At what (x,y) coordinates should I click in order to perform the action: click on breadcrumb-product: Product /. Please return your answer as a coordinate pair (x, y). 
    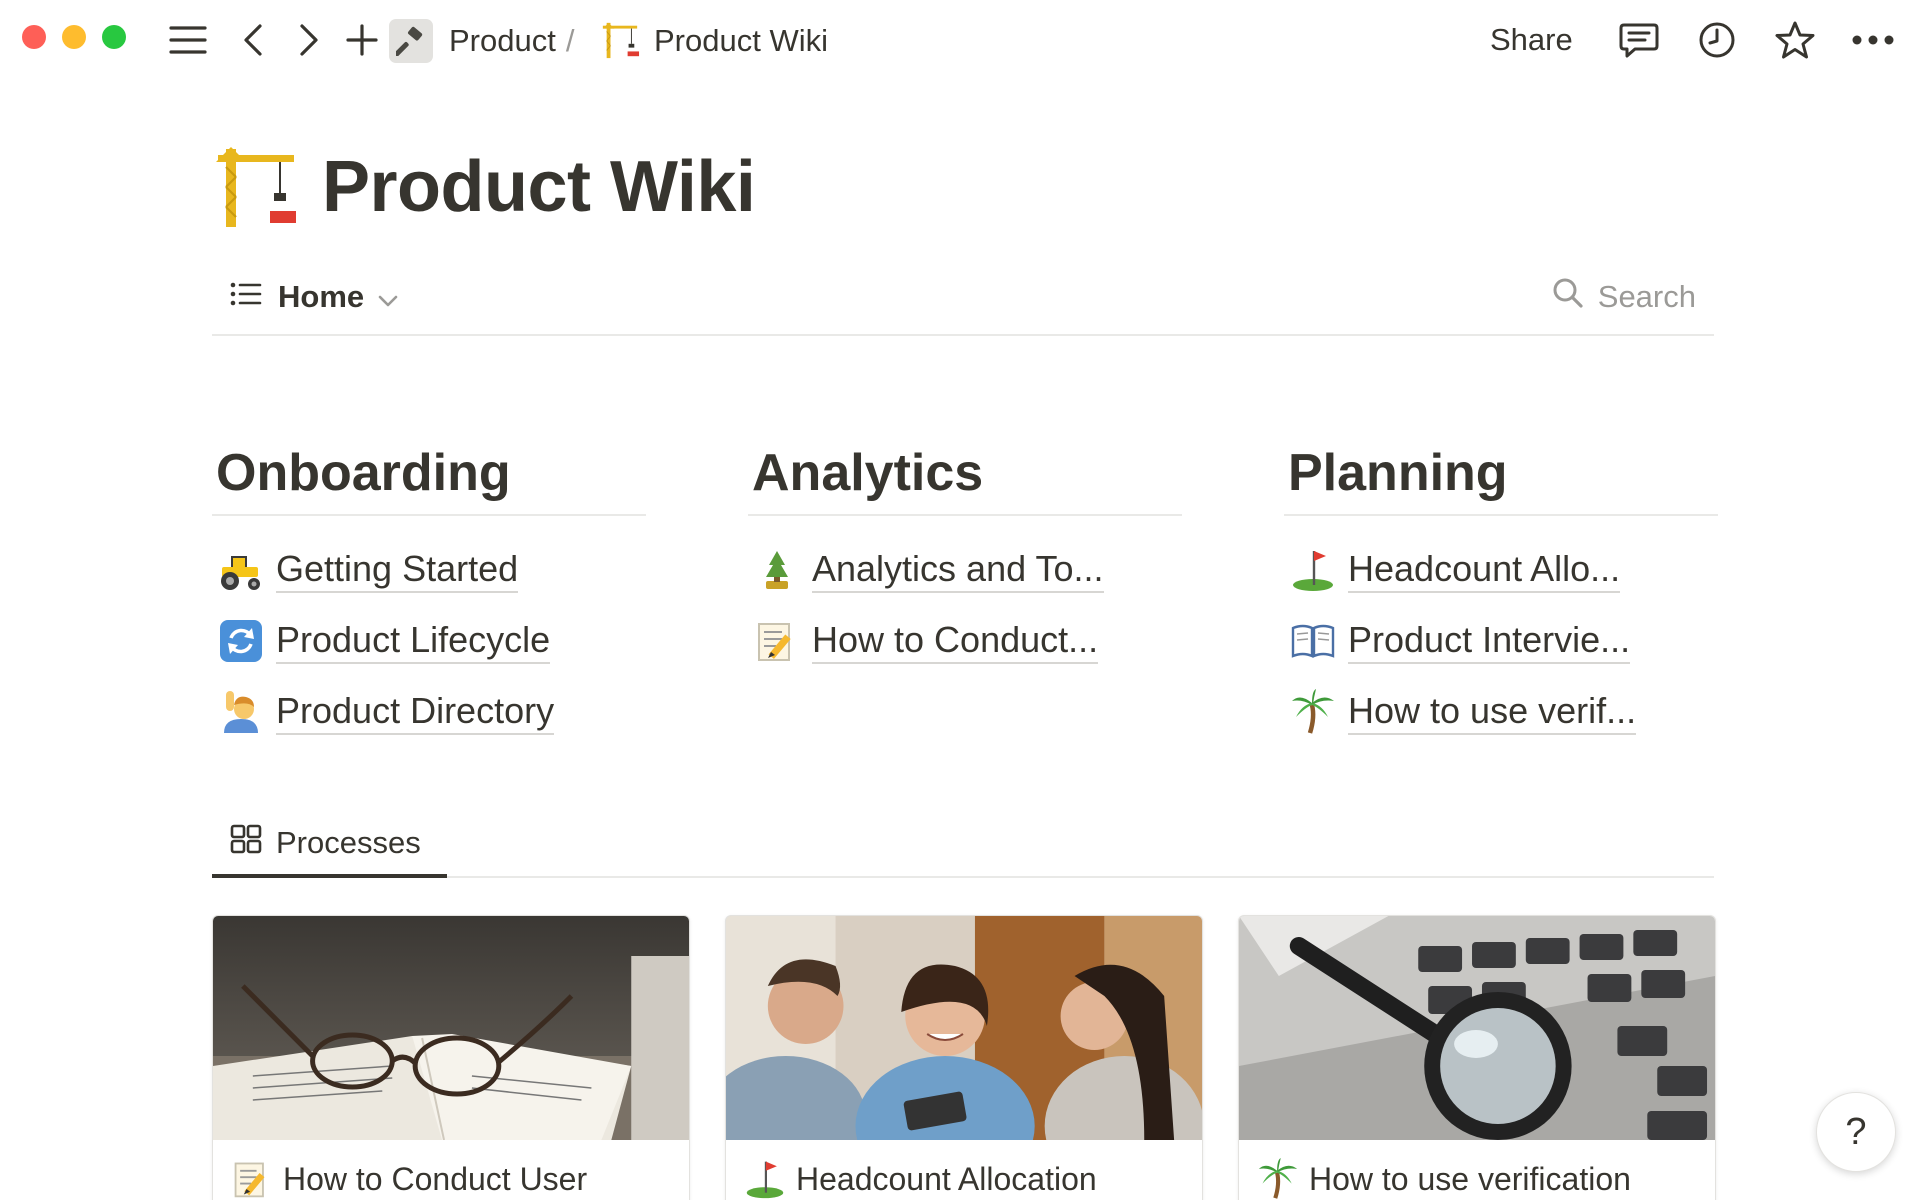
    Looking at the image, I should click on (511, 41).